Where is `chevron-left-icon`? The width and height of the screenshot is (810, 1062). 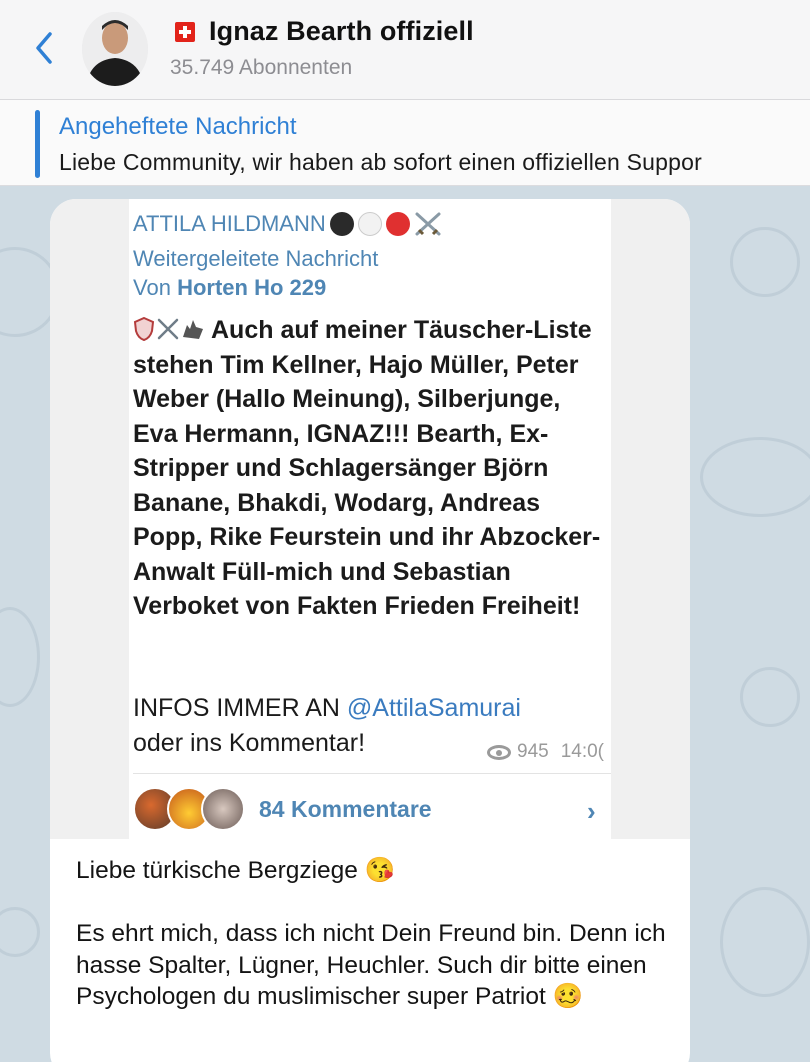 chevron-left-icon is located at coordinates (44, 48).